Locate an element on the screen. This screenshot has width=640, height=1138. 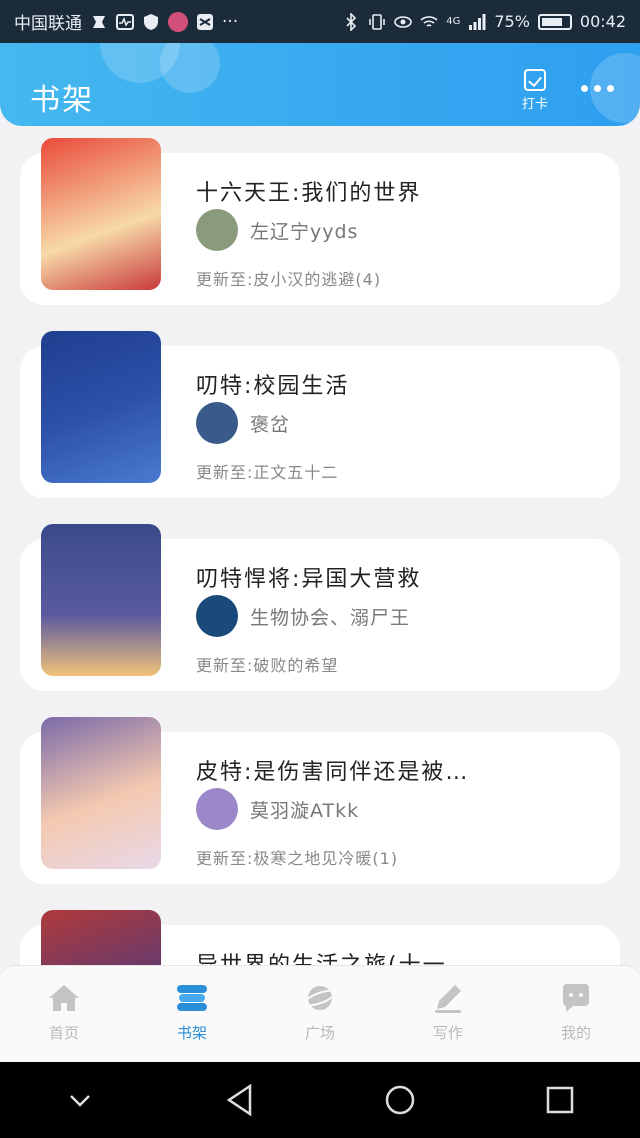
back-button is located at coordinates (240, 1100).